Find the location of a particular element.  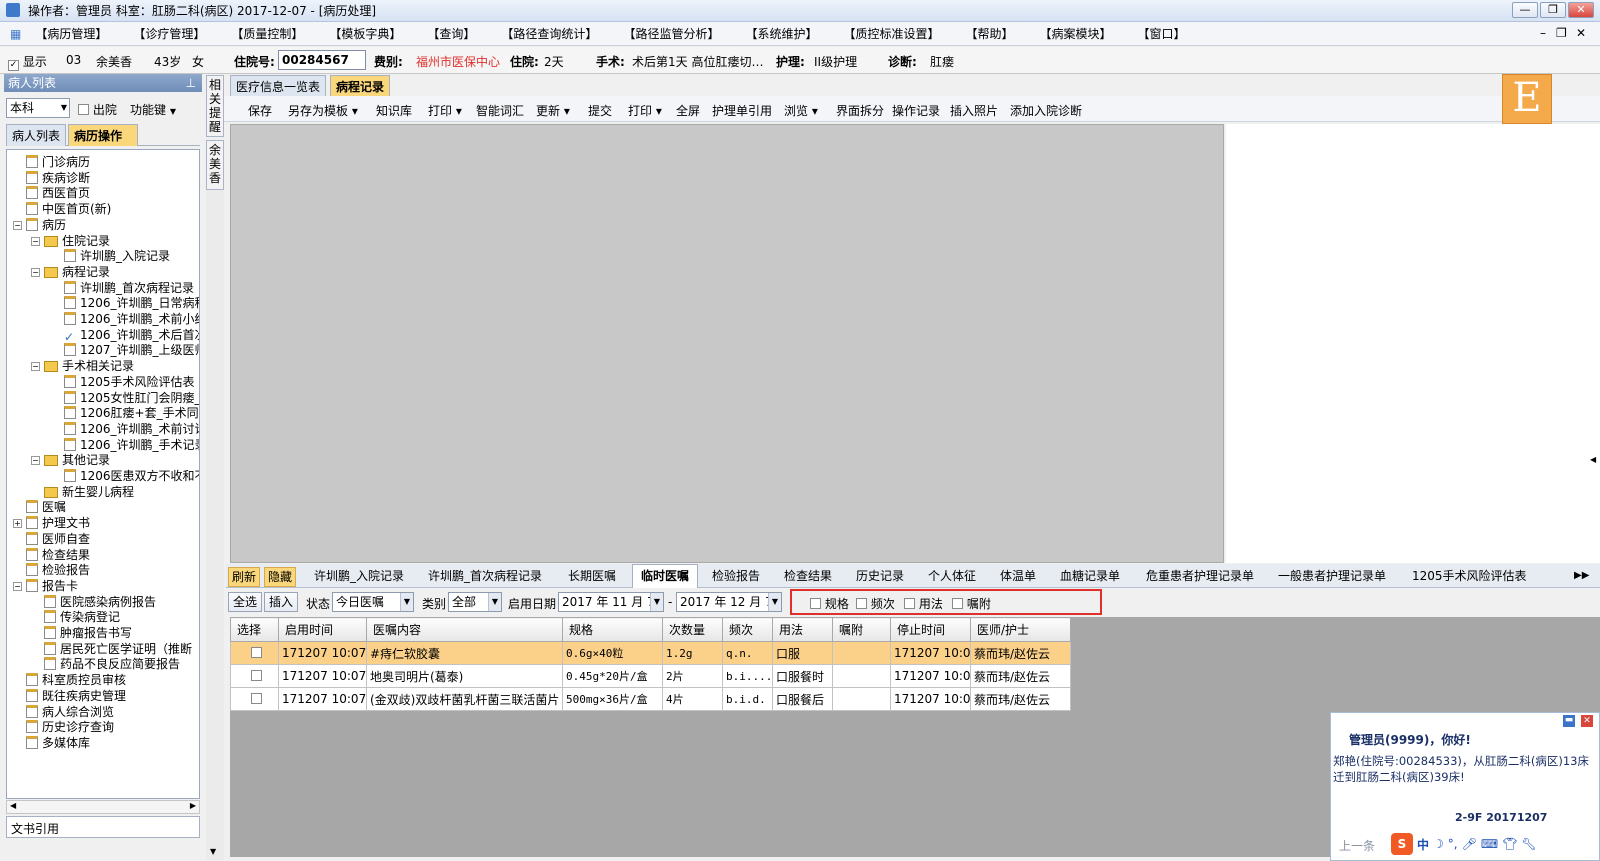

discharged-checkbox is located at coordinates (83, 109).